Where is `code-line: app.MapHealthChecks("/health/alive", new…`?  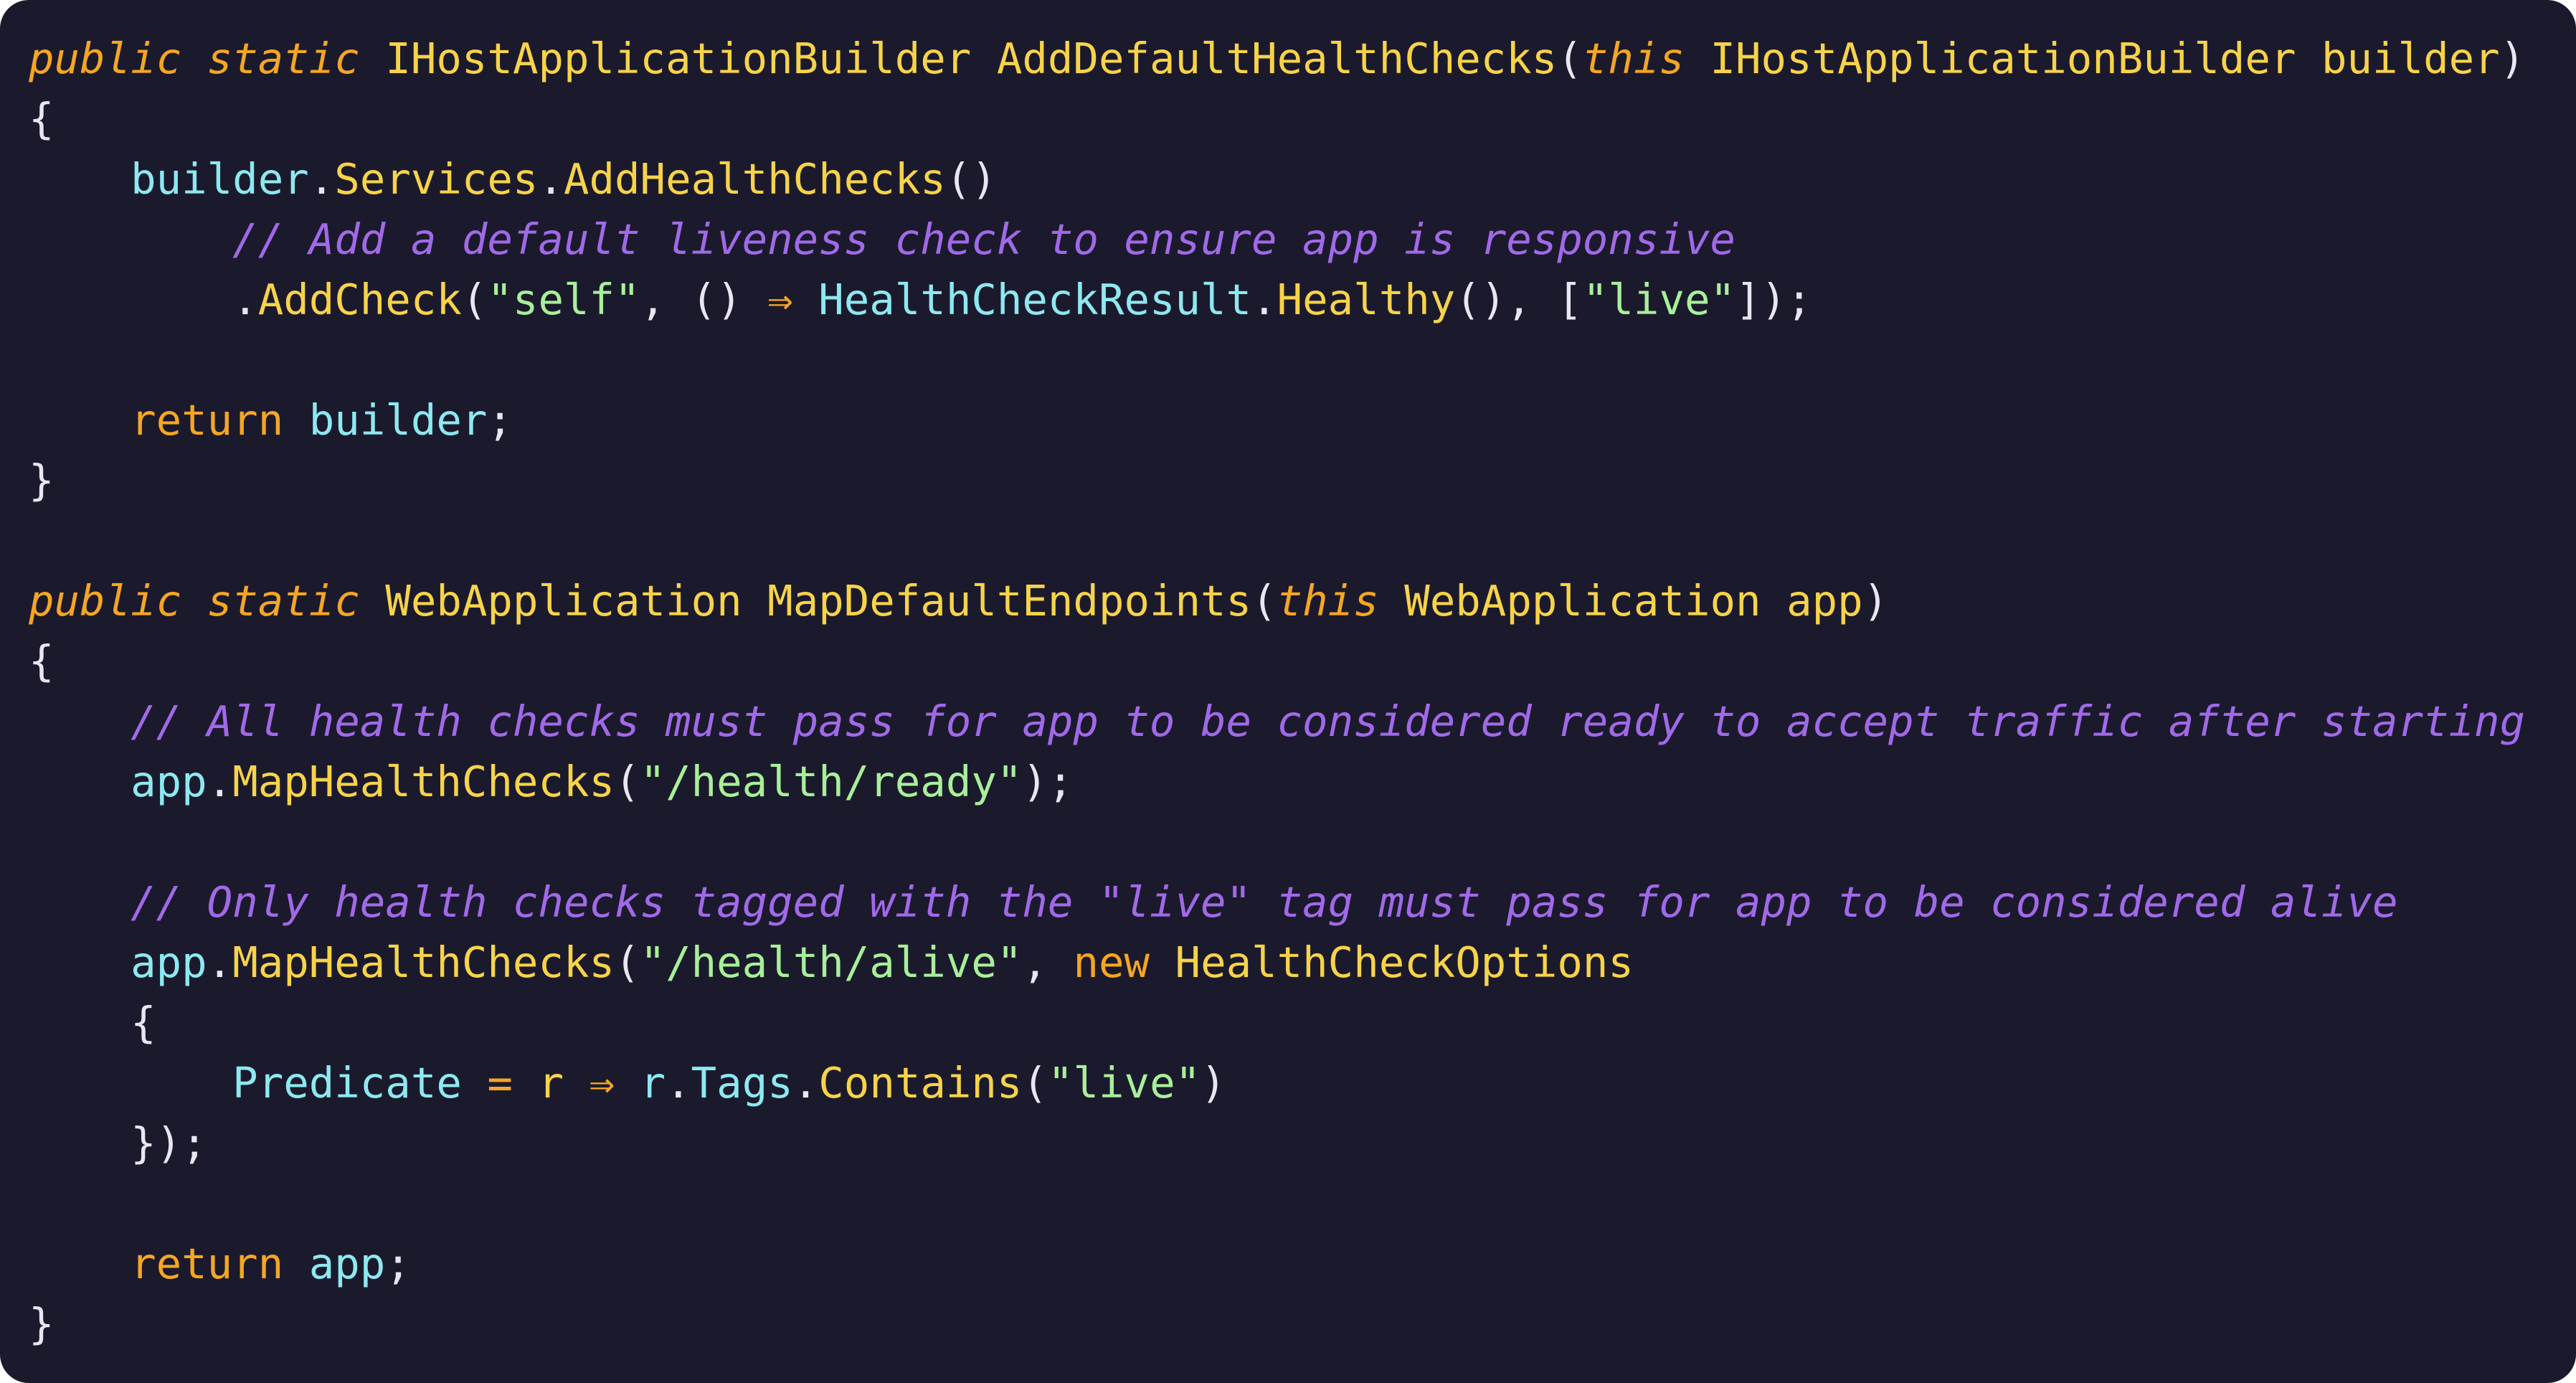 code-line: app.MapHealthChecks("/health/alive", new… is located at coordinates (1277, 963).